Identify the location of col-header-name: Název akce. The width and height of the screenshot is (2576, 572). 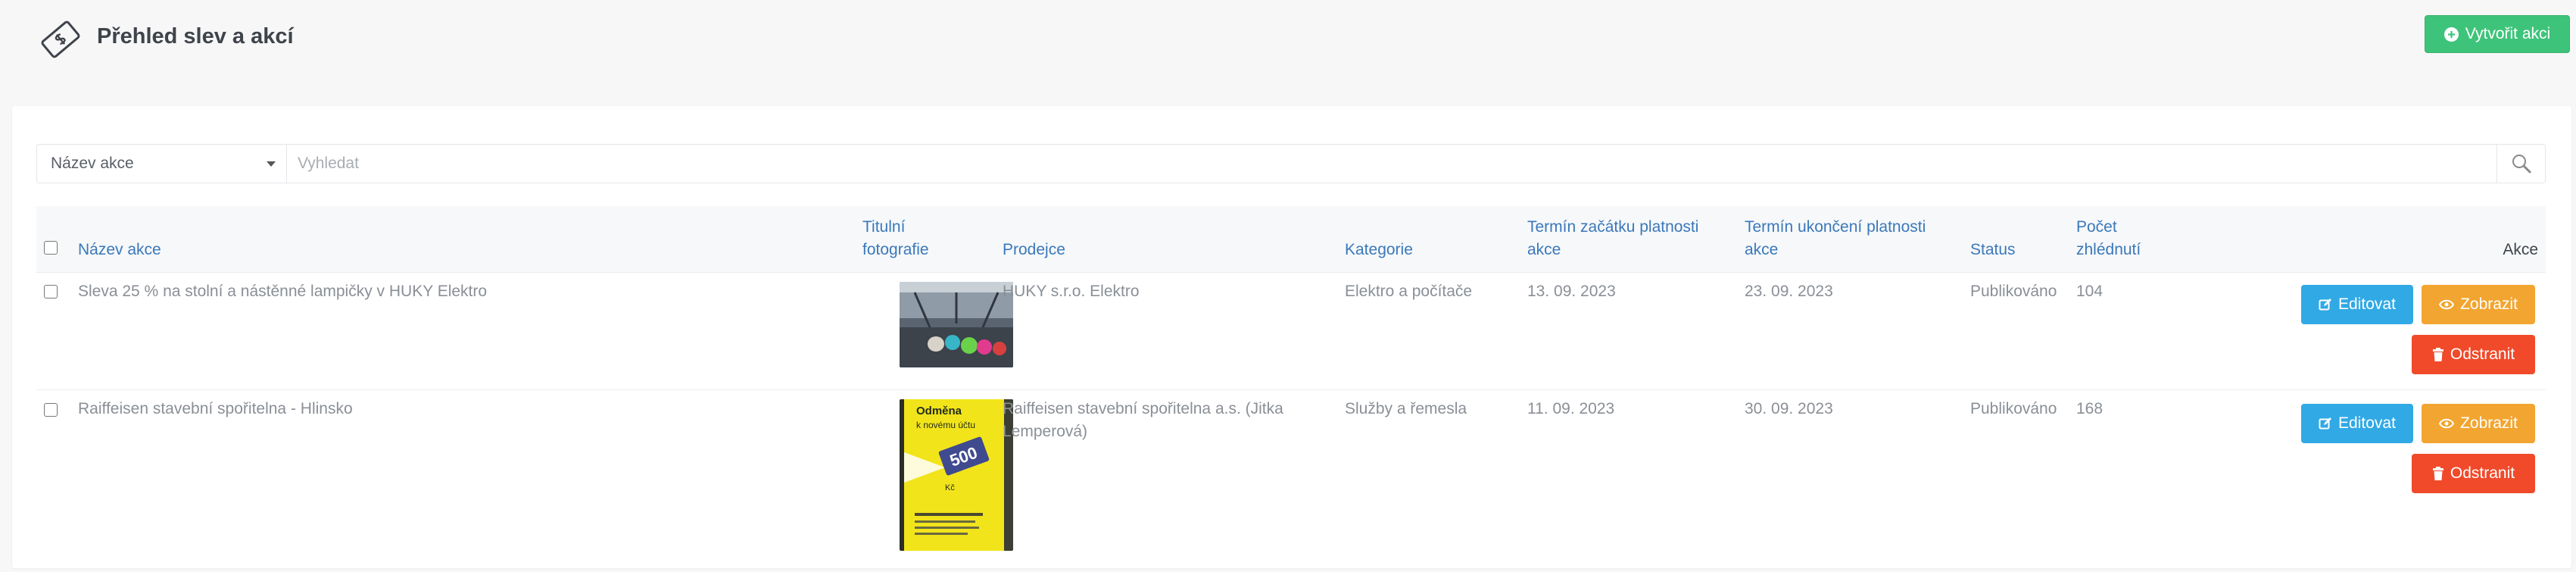
(119, 250).